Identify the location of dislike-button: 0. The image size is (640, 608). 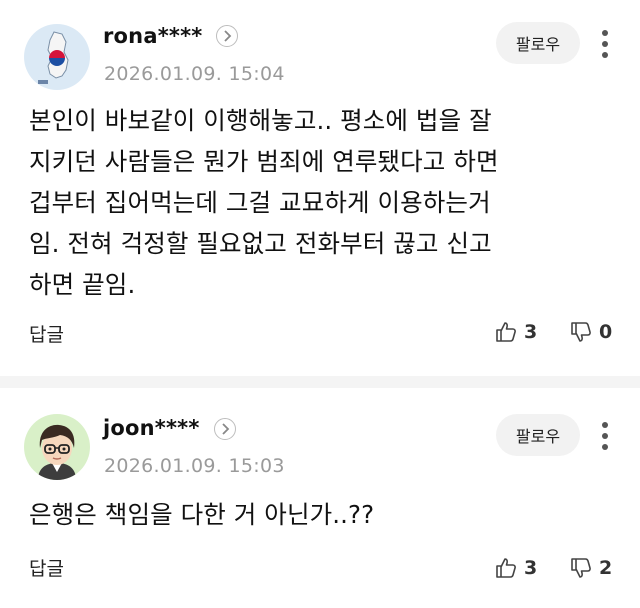
(590, 332).